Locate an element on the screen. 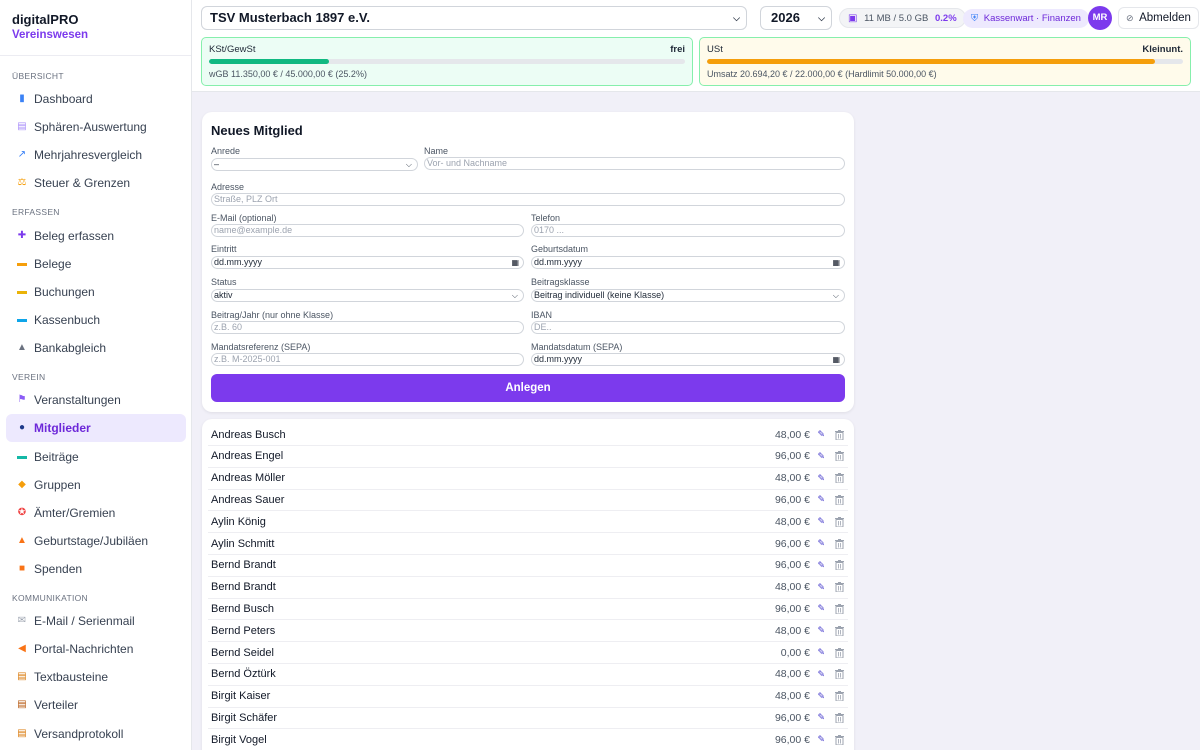 The width and height of the screenshot is (1200, 750). sidebar-item-beleg-erfassen: ✚ Beleg erfassen is located at coordinates (96, 236).